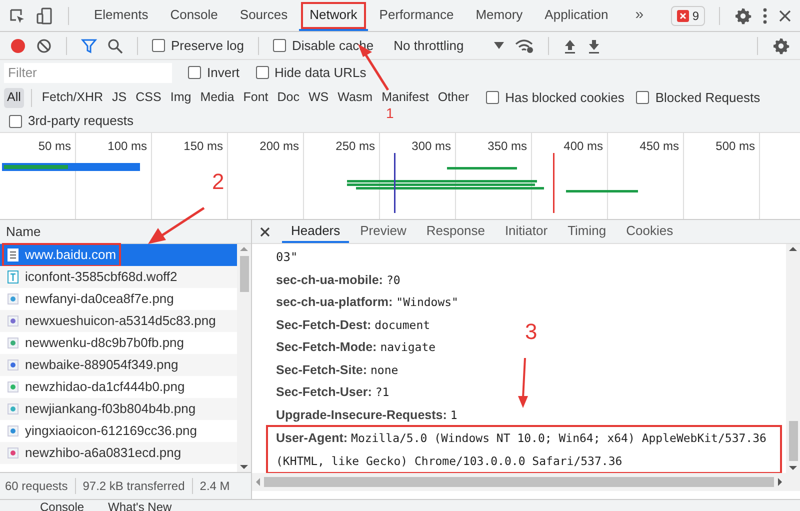  What do you see at coordinates (101, 277) in the screenshot?
I see `request-name: iconfont-3585cbf68d.woff2` at bounding box center [101, 277].